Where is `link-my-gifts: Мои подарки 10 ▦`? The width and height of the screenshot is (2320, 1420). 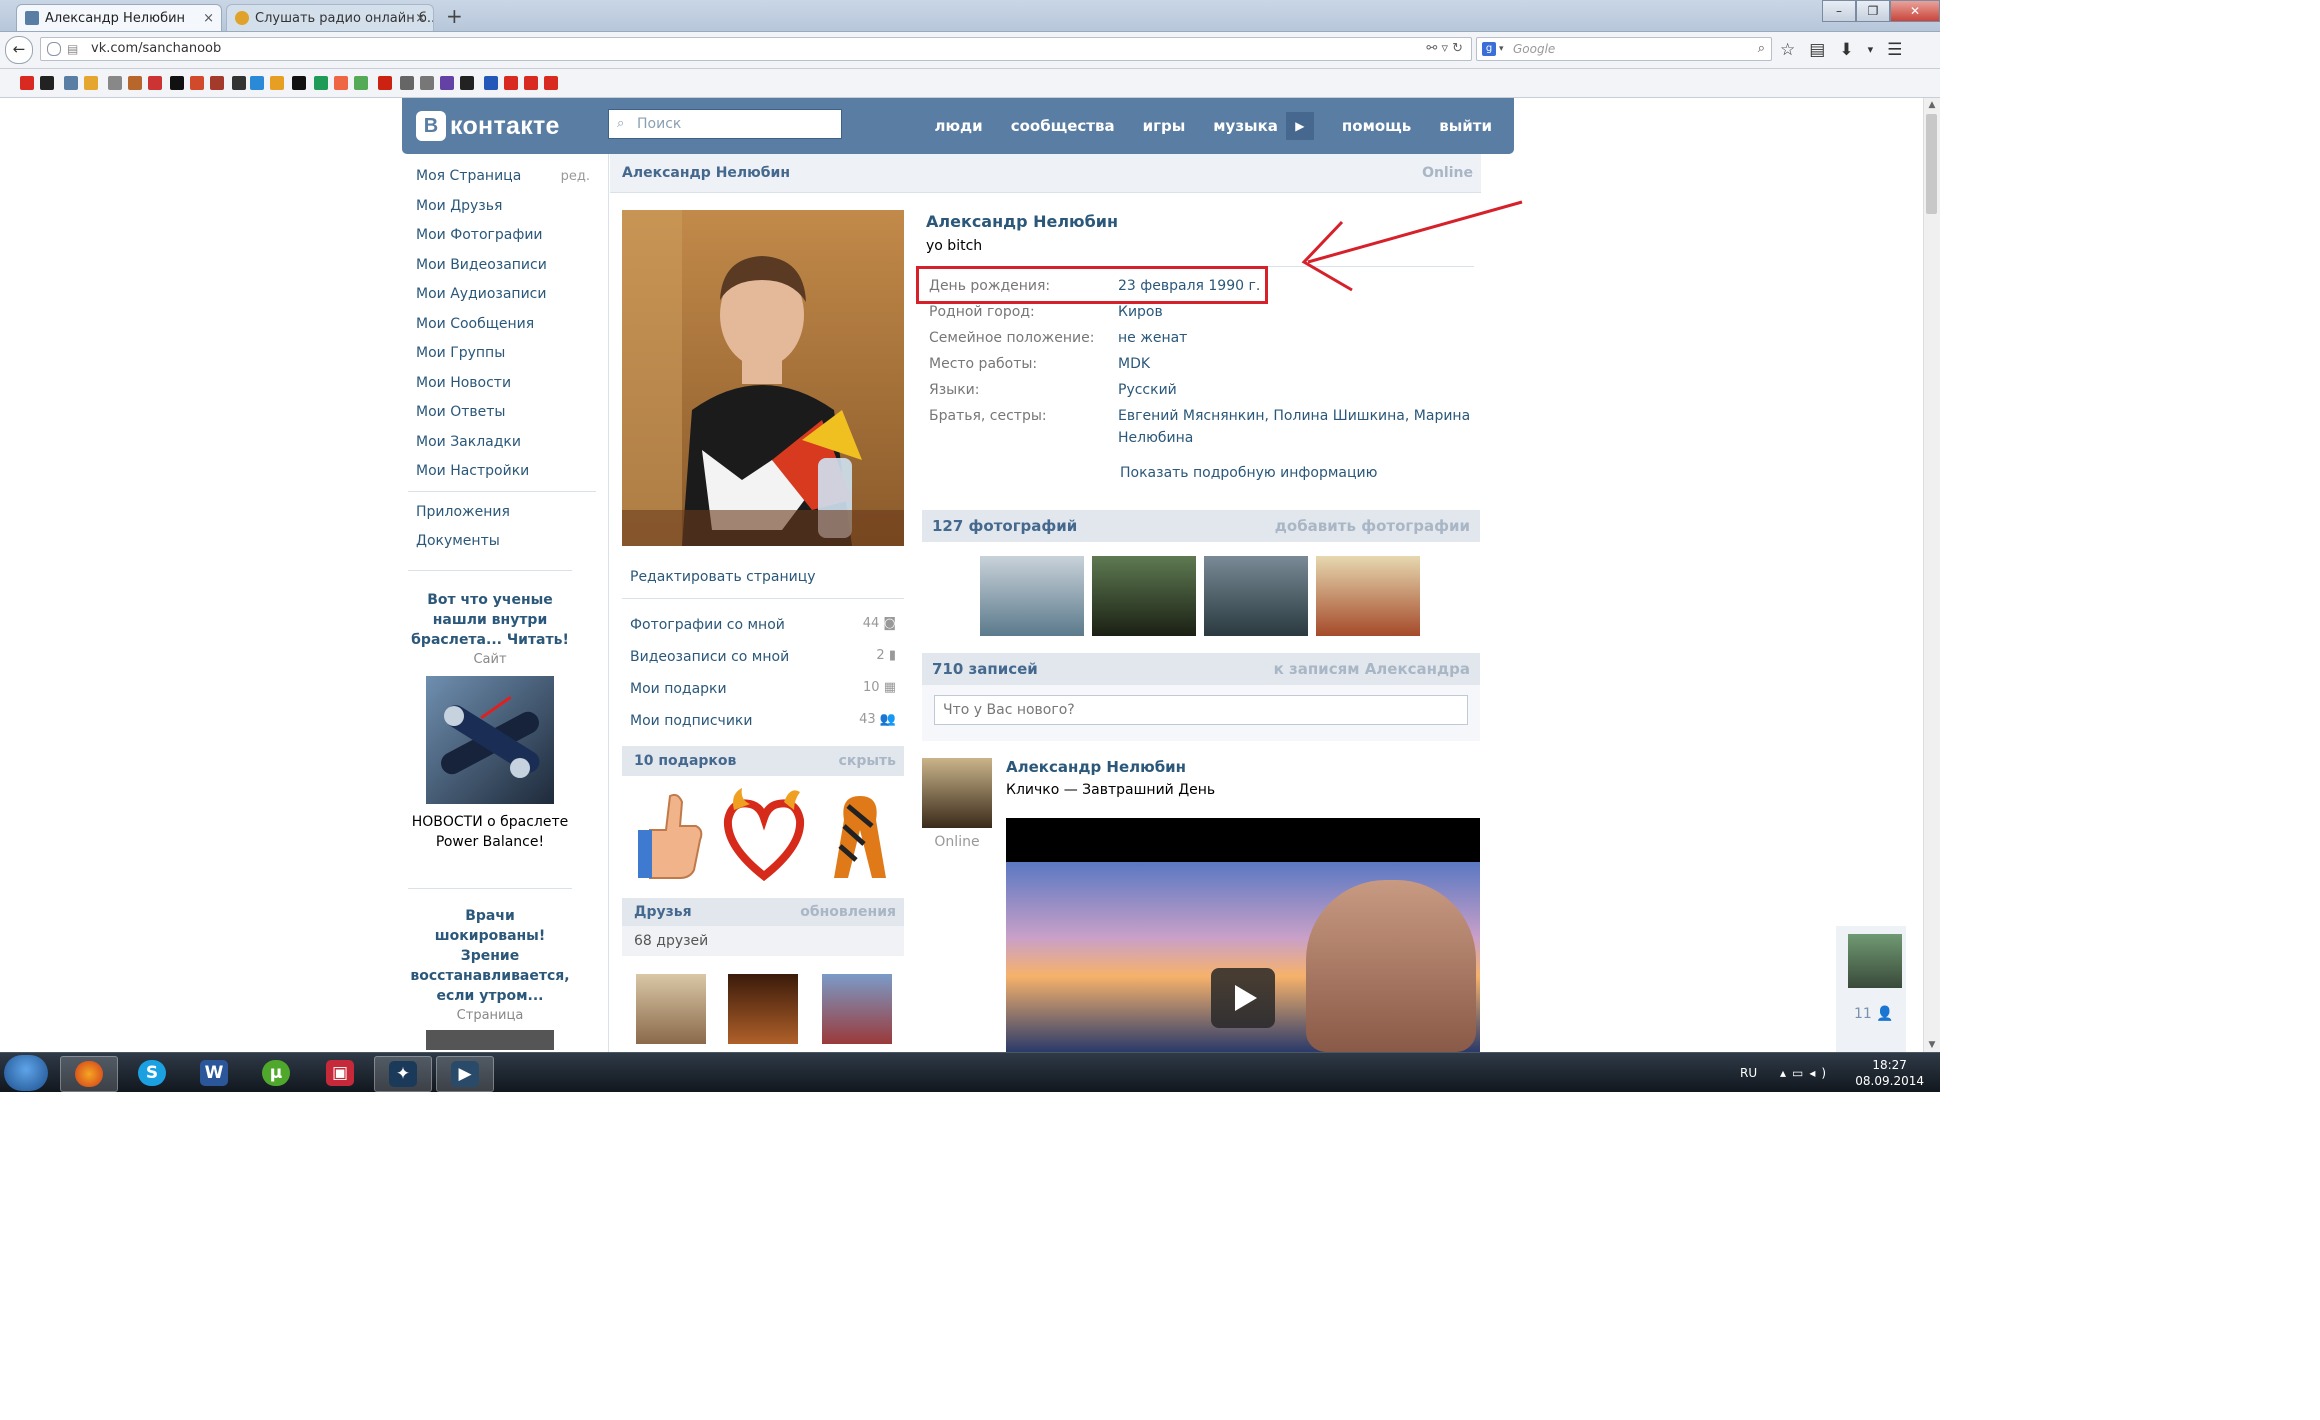
link-my-gifts: Мои подарки 10 ▦ is located at coordinates (763, 688).